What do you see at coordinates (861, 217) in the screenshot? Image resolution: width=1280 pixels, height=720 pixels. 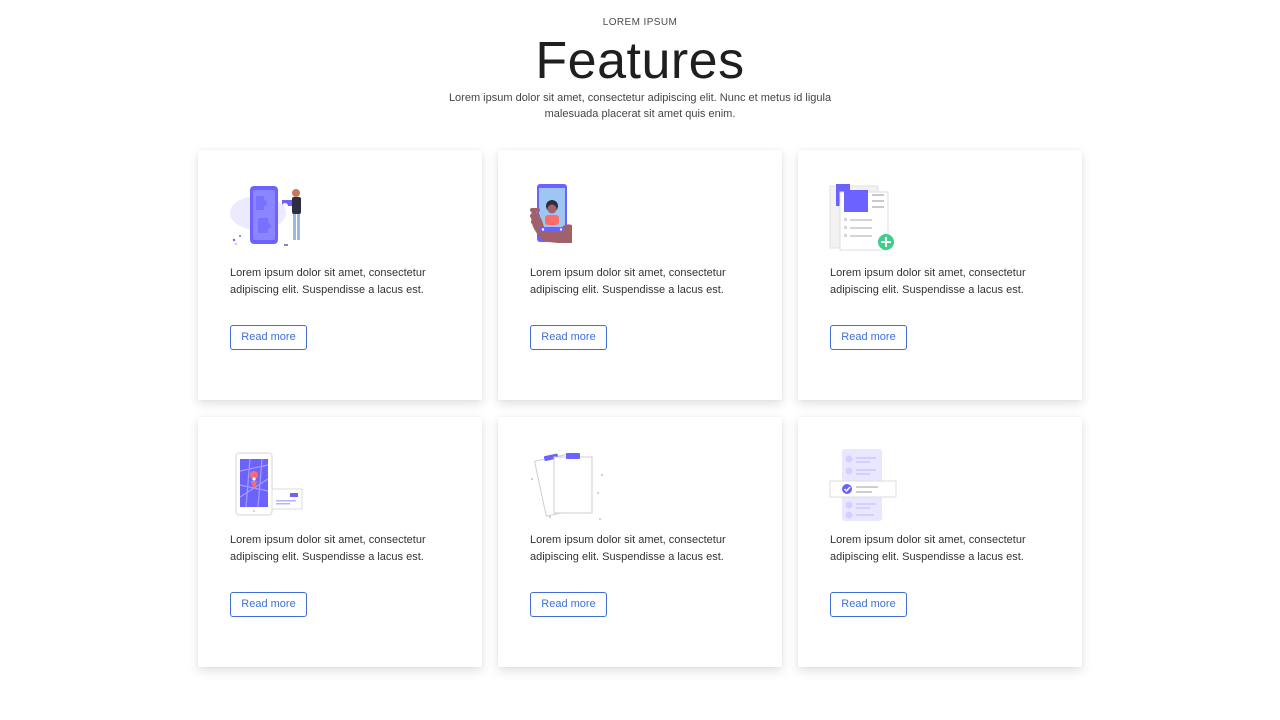 I see `add-document-illustration` at bounding box center [861, 217].